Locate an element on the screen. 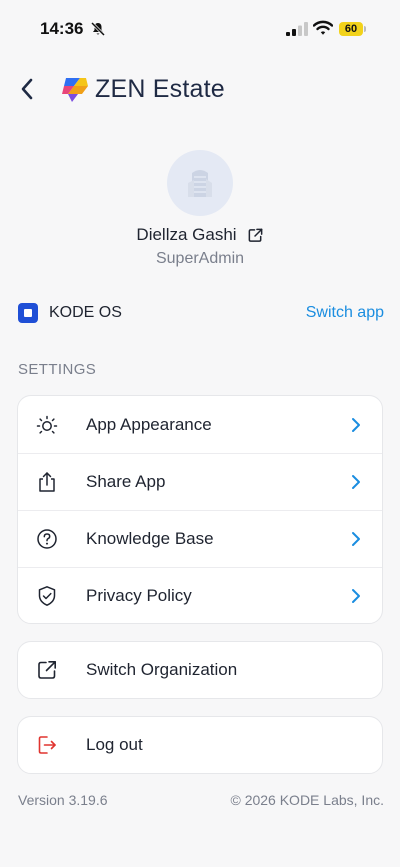  cellular-signal-icon is located at coordinates (297, 29).